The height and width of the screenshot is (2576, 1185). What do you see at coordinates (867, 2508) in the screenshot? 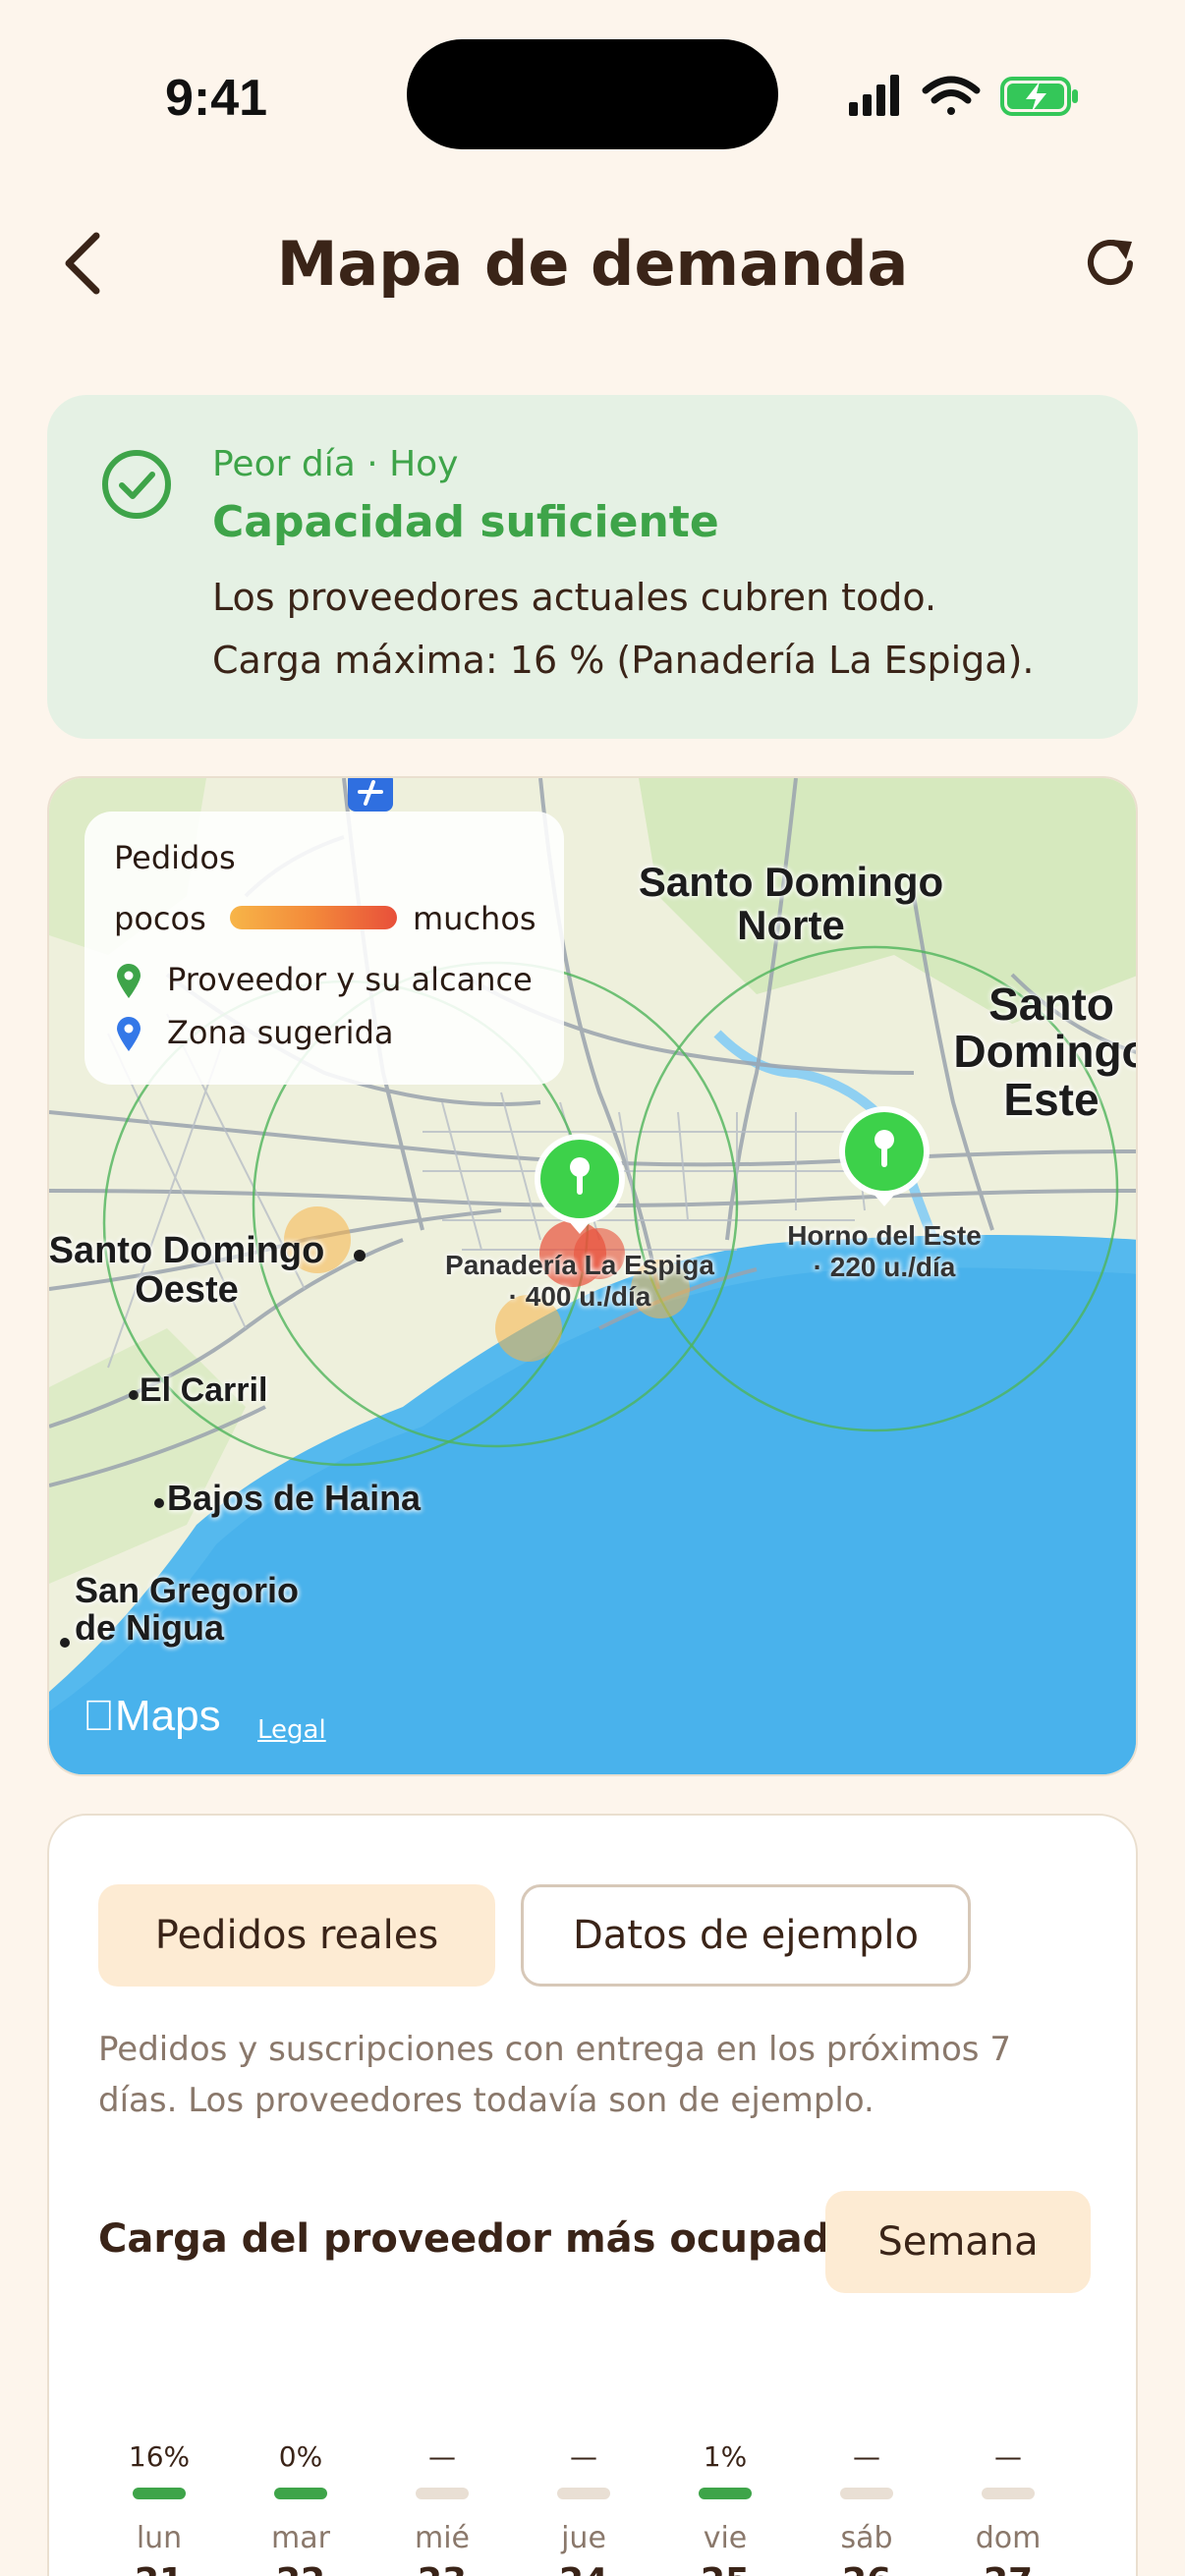
I see `day-column-sáb: — sáb 26` at bounding box center [867, 2508].